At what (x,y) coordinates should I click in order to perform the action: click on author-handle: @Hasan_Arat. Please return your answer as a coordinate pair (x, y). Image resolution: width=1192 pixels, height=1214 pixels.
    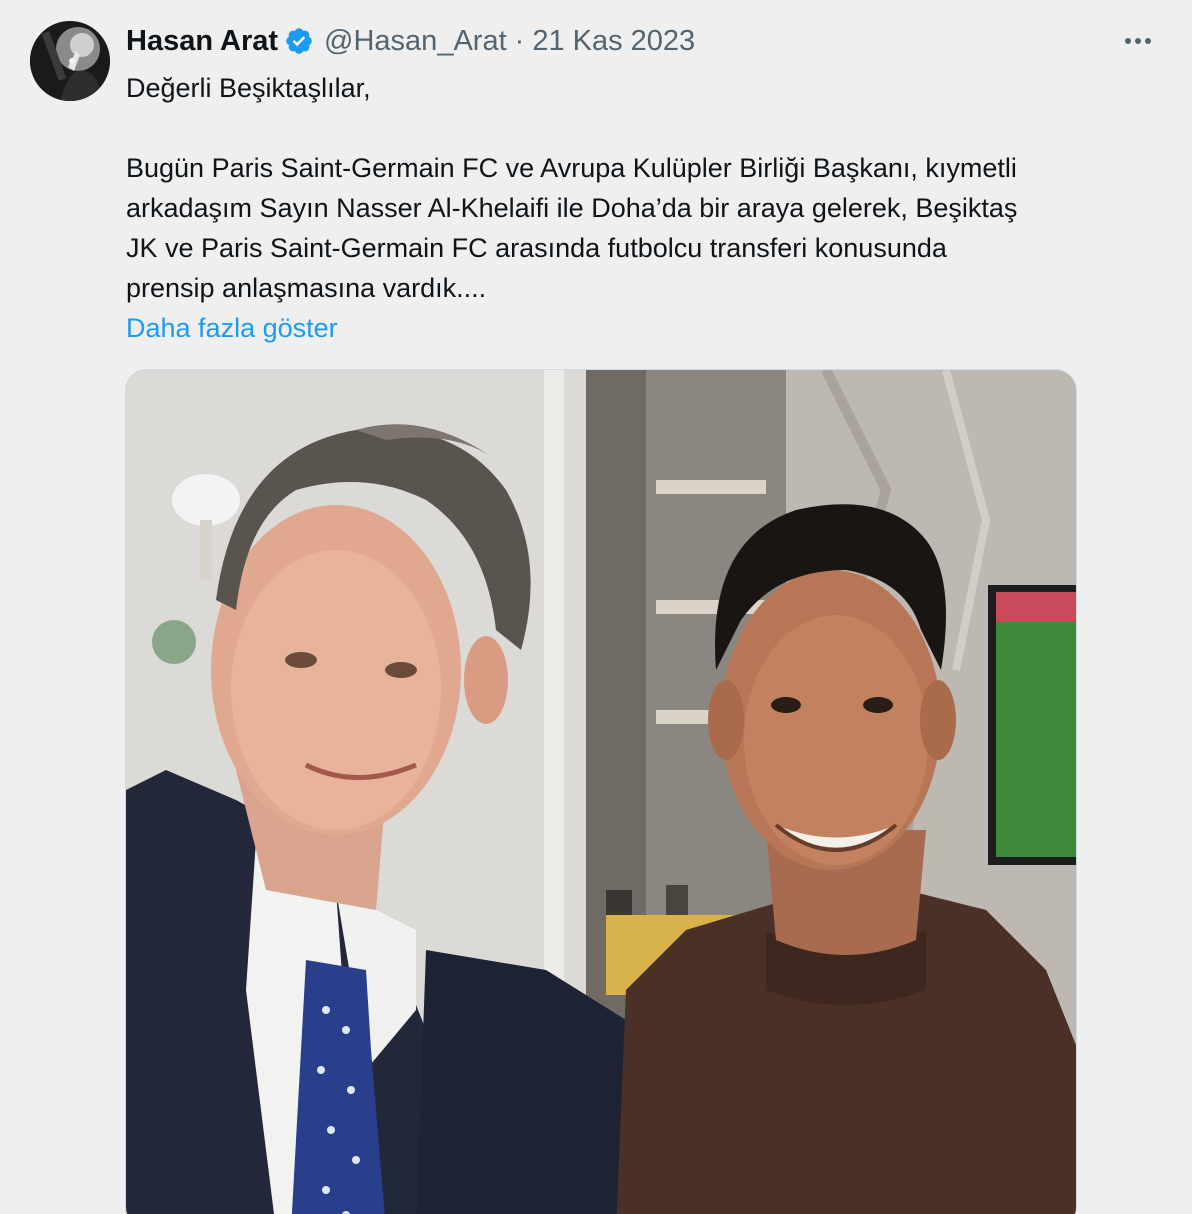
    Looking at the image, I should click on (415, 41).